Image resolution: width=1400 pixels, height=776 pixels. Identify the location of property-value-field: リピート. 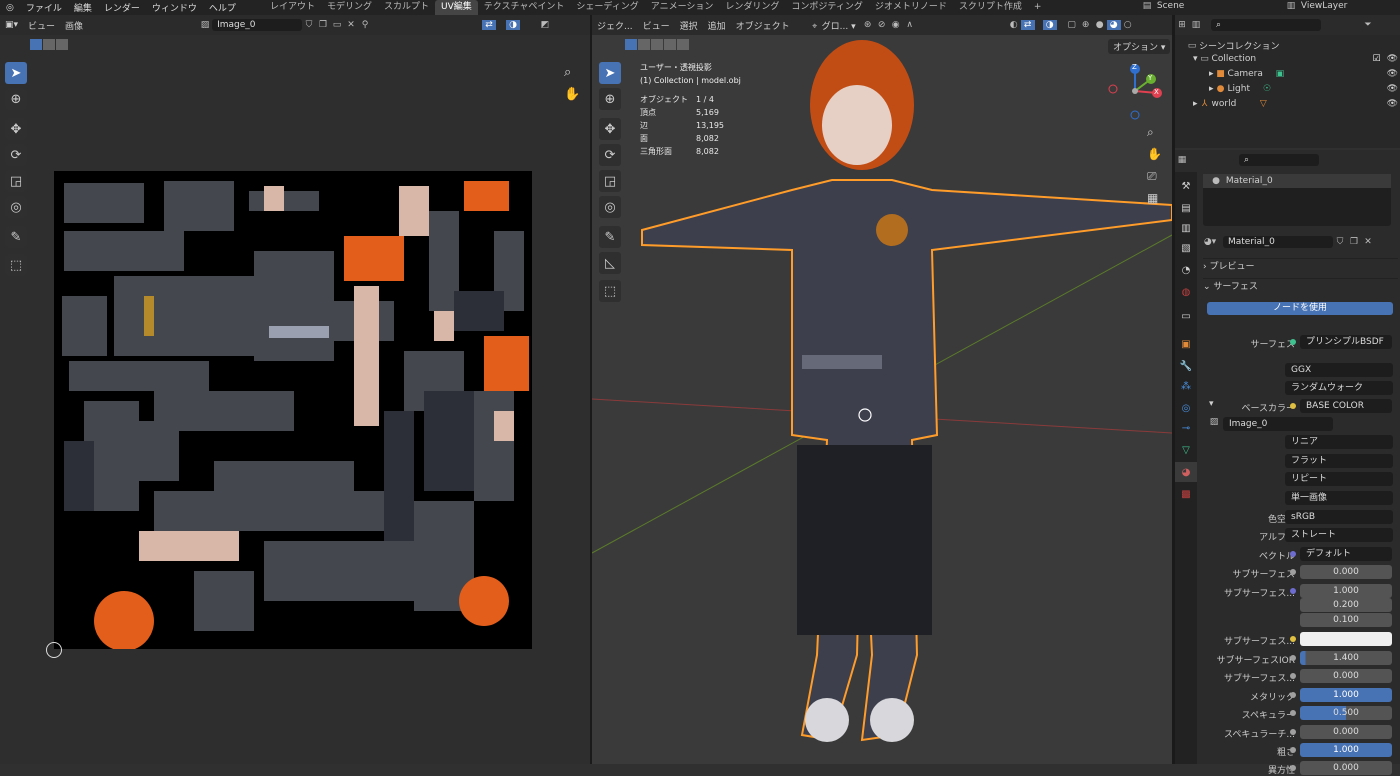
(1339, 479).